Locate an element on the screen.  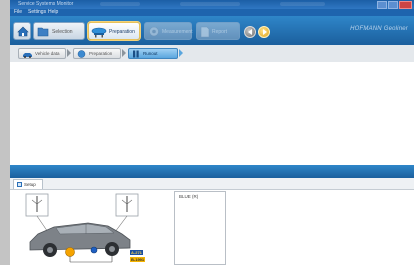
toolbar-button-label: Measurement is located at coordinates (177, 32).